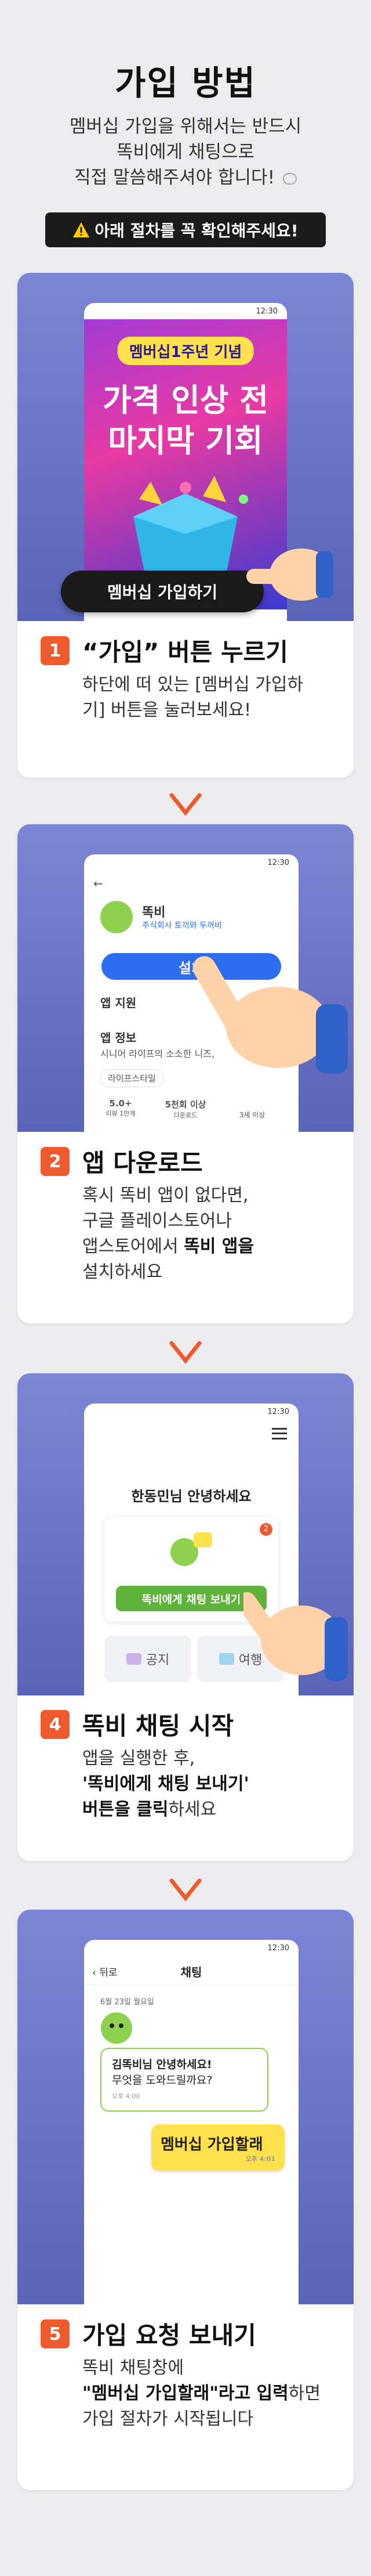 Image resolution: width=371 pixels, height=2576 pixels. Describe the element at coordinates (191, 1550) in the screenshot. I see `mascot-icon` at that location.